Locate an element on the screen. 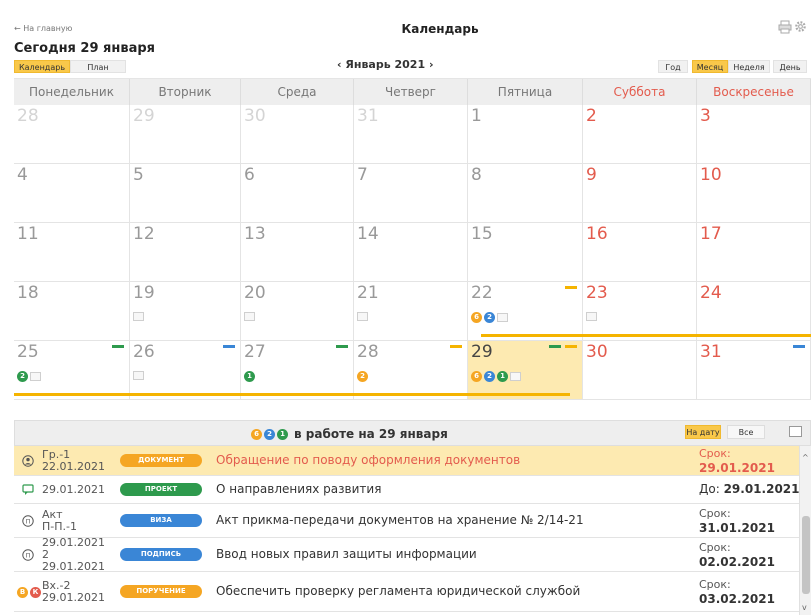 The image size is (811, 615). filter-all: Все is located at coordinates (746, 432).